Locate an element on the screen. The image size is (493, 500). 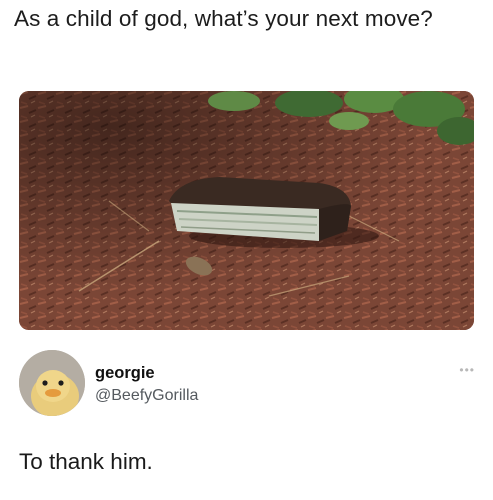
display-name: georgie is located at coordinates (125, 373).